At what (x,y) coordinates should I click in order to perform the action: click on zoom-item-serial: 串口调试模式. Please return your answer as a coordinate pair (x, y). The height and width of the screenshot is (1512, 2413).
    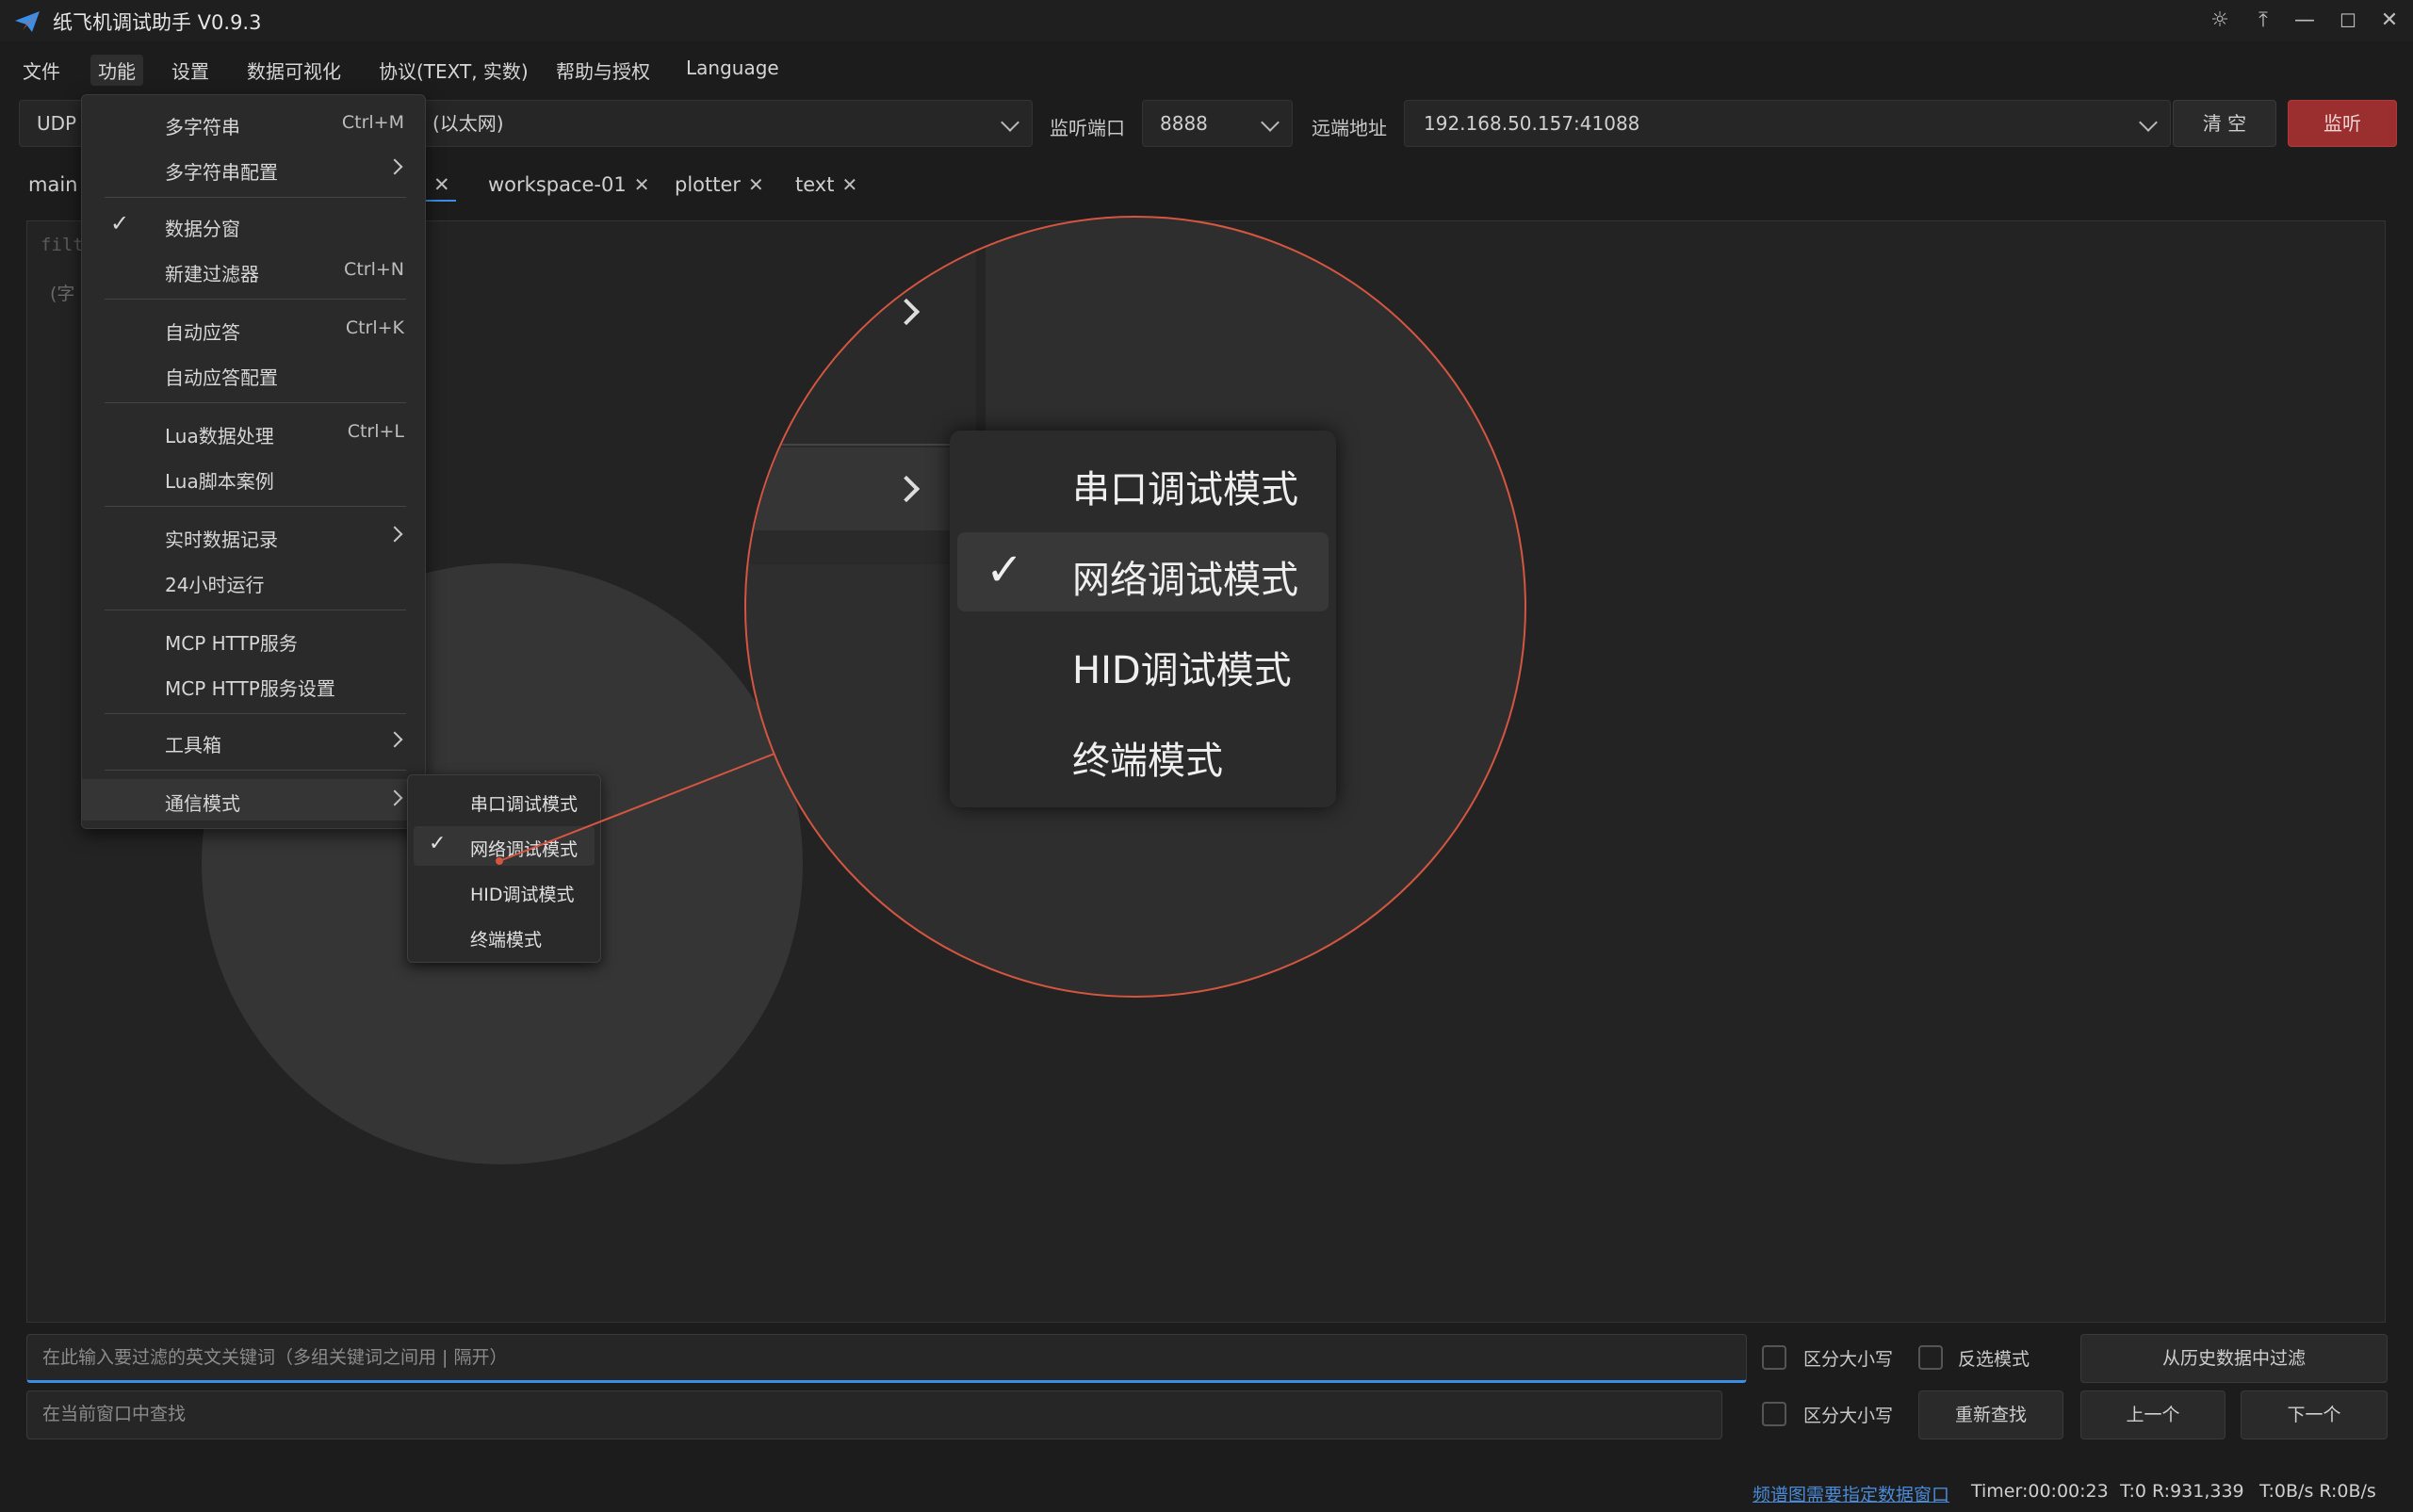
    Looking at the image, I should click on (1185, 490).